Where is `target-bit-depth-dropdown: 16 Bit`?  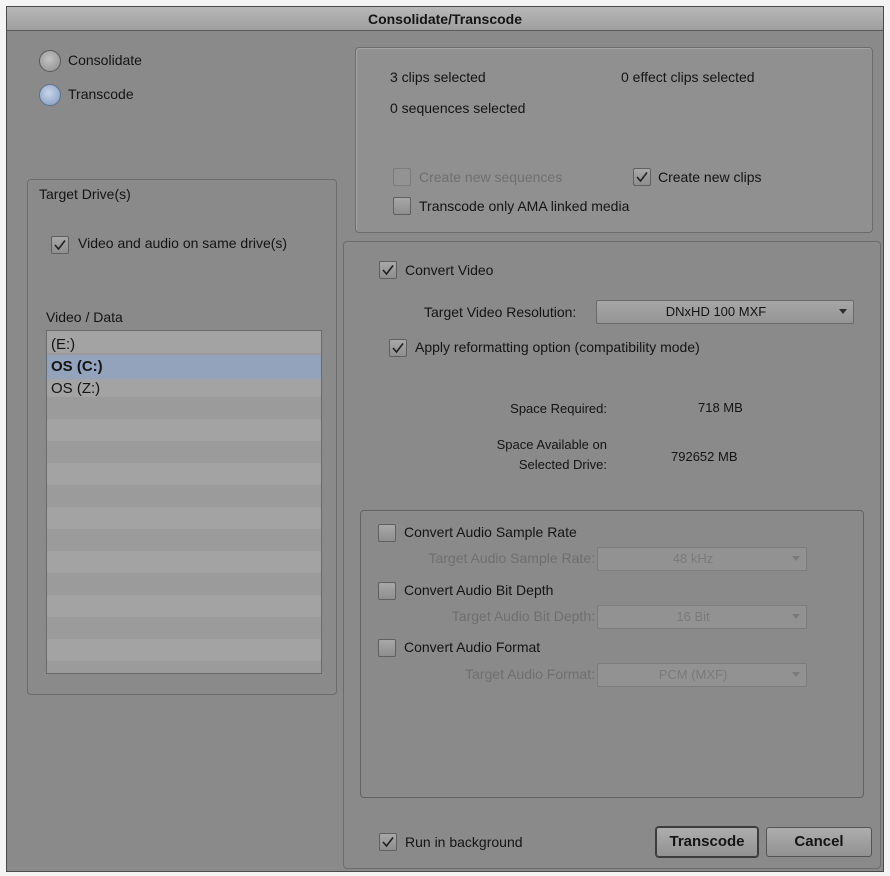 target-bit-depth-dropdown: 16 Bit is located at coordinates (702, 617).